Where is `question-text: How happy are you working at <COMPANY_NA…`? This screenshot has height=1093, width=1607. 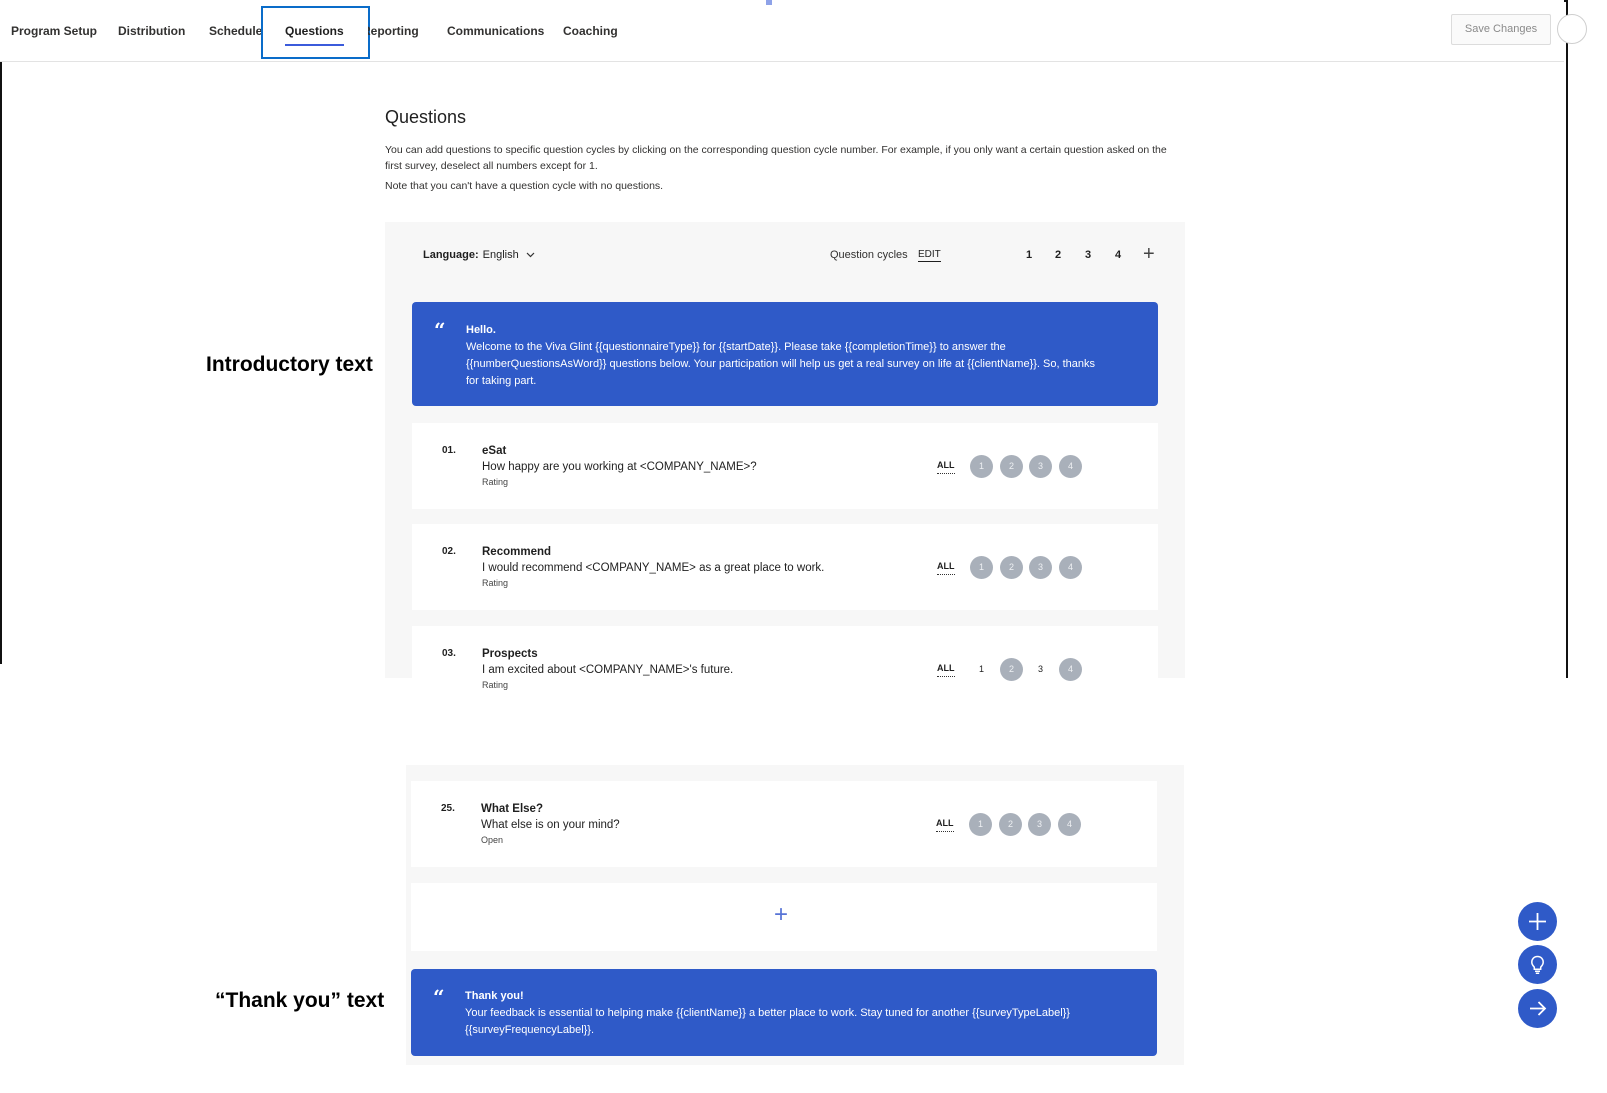 question-text: How happy are you working at <COMPANY_NA… is located at coordinates (619, 467).